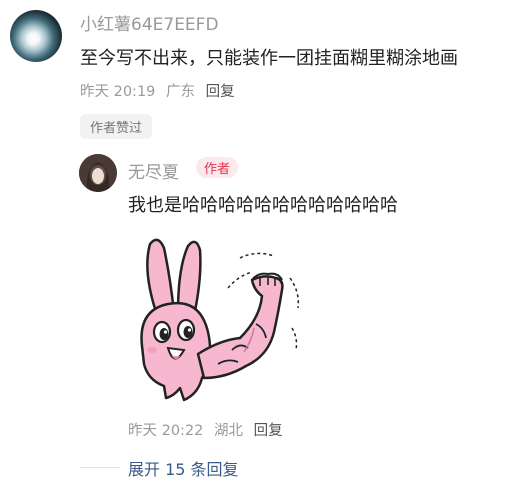 This screenshot has height=488, width=517. What do you see at coordinates (181, 92) in the screenshot?
I see `comment-location: 广东` at bounding box center [181, 92].